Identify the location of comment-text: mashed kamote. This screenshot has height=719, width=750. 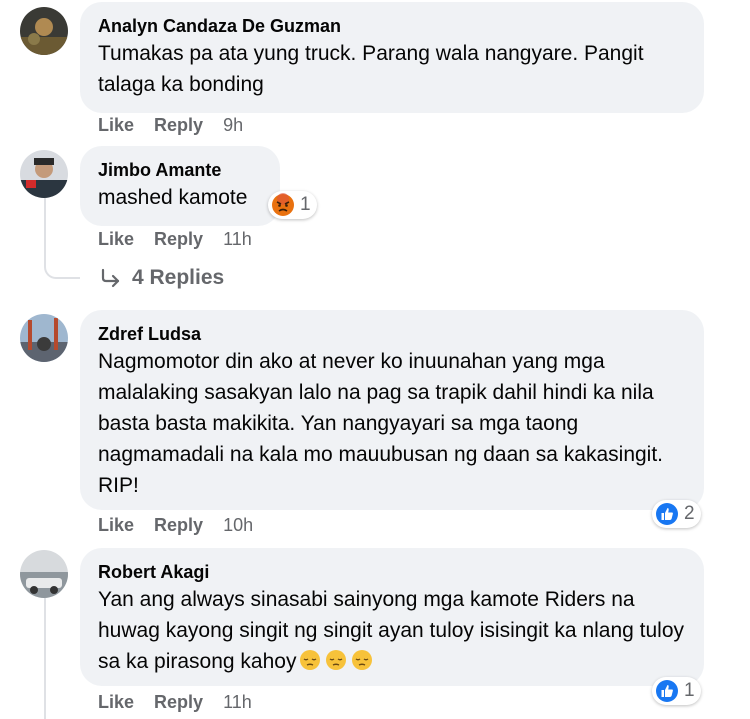
(173, 197).